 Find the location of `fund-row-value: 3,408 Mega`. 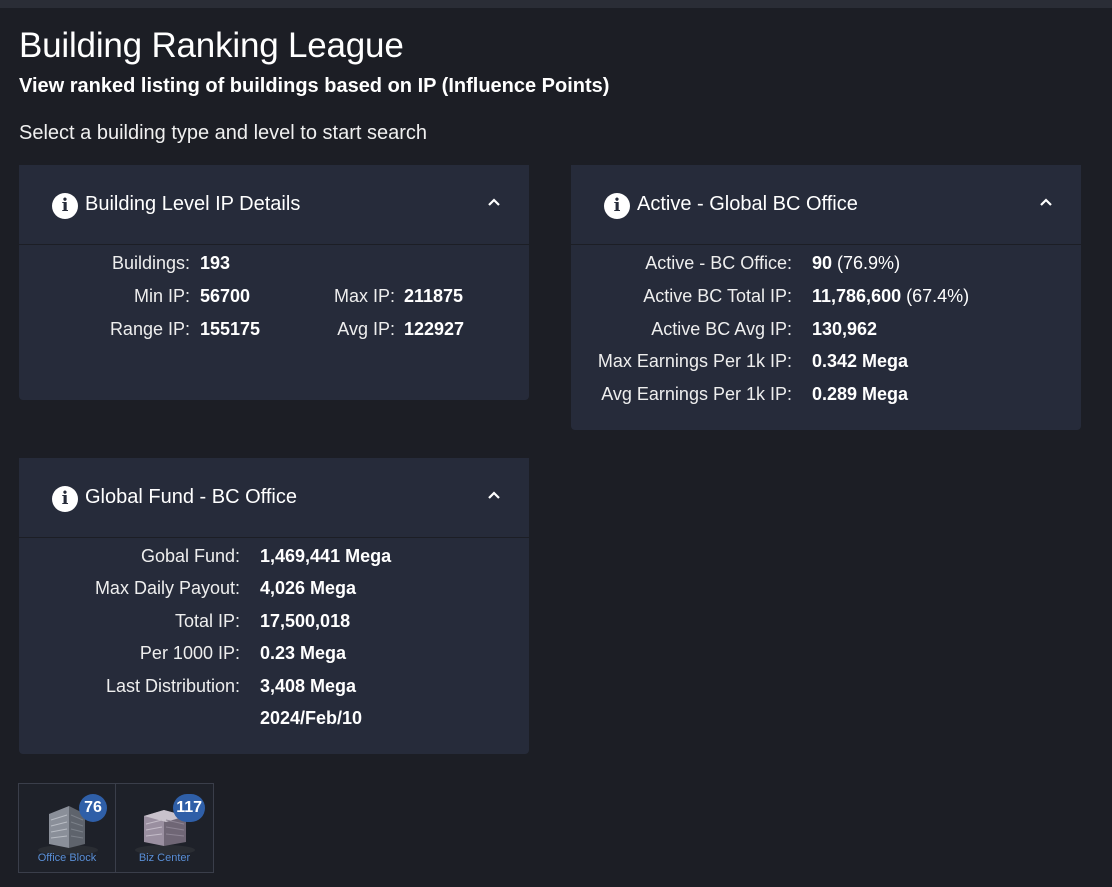

fund-row-value: 3,408 Mega is located at coordinates (308, 686).